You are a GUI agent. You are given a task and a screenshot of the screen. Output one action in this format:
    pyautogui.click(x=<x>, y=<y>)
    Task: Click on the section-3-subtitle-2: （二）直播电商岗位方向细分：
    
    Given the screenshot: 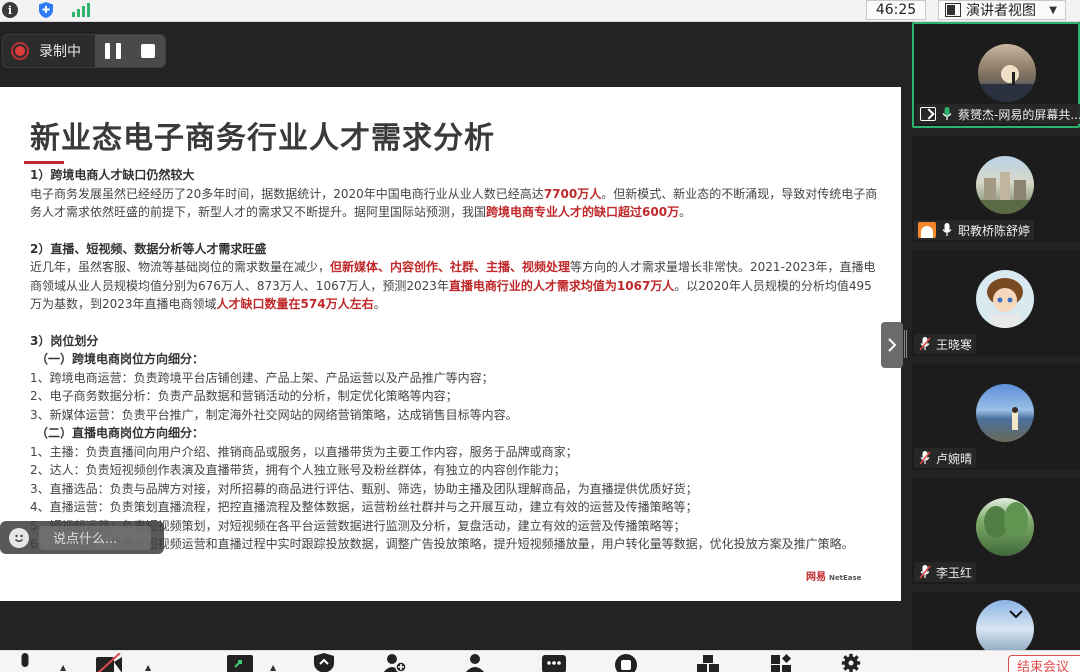 What is the action you would take?
    pyautogui.click(x=120, y=433)
    